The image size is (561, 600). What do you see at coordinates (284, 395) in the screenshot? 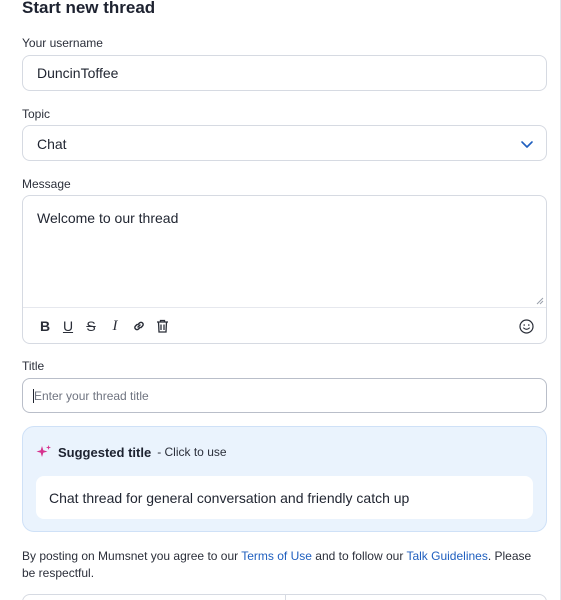
I see `title-input` at bounding box center [284, 395].